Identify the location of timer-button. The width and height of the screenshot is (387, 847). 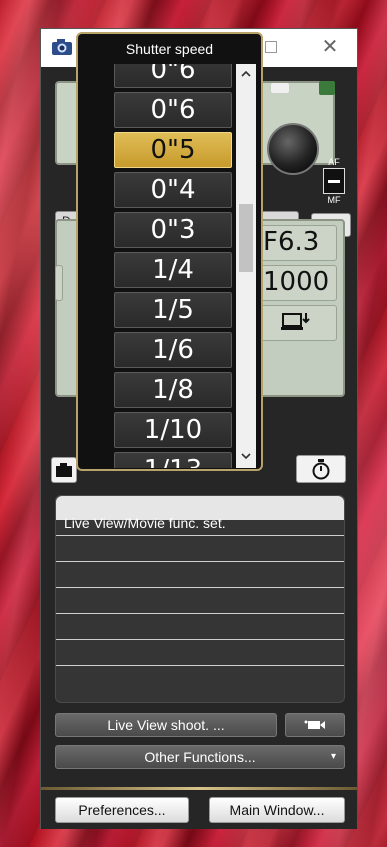
(321, 469).